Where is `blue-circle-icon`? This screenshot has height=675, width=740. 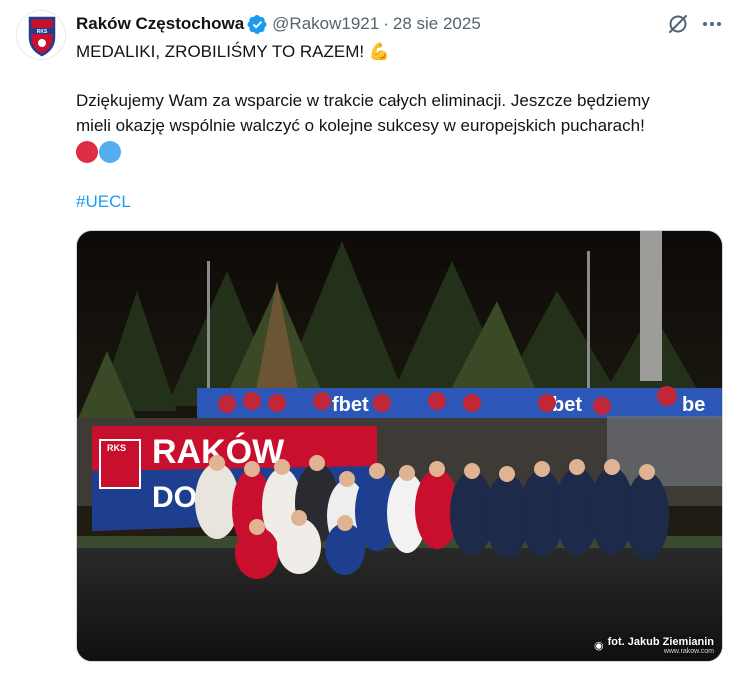 blue-circle-icon is located at coordinates (110, 152).